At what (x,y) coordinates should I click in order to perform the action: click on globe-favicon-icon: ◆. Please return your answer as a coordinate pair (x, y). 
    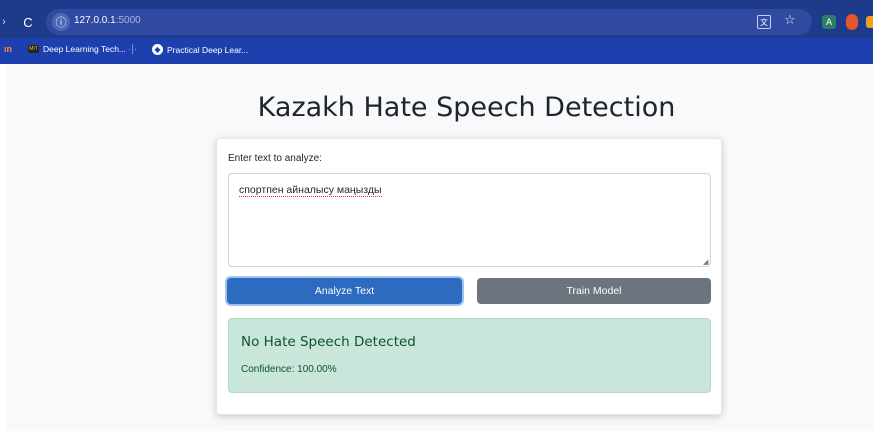
    Looking at the image, I should click on (157, 49).